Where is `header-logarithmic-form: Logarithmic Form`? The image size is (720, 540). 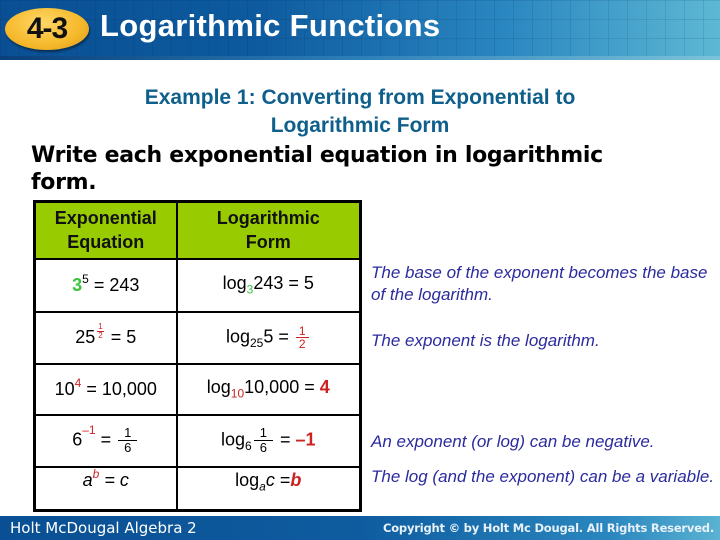
header-logarithmic-form: Logarithmic Form is located at coordinates (268, 230).